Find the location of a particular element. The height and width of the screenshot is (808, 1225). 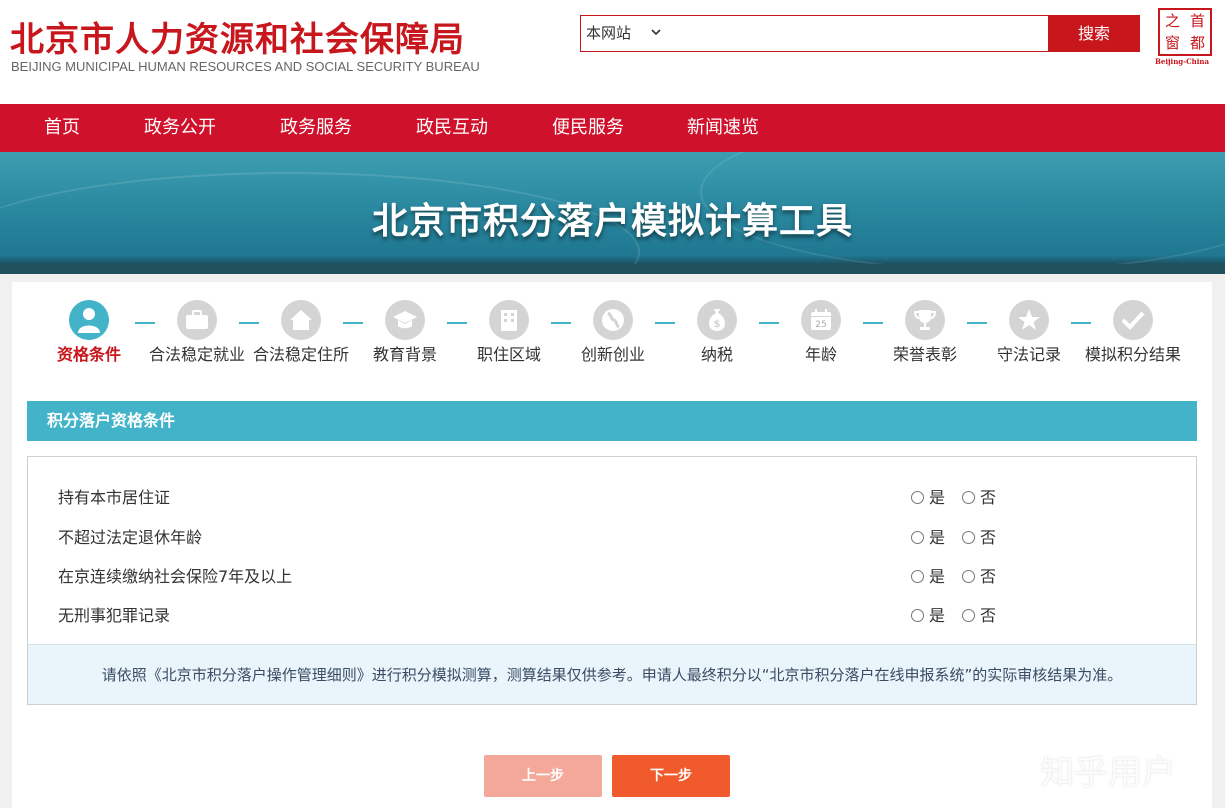

site-title: 北京市人力资源和社会保障局 is located at coordinates (237, 36).